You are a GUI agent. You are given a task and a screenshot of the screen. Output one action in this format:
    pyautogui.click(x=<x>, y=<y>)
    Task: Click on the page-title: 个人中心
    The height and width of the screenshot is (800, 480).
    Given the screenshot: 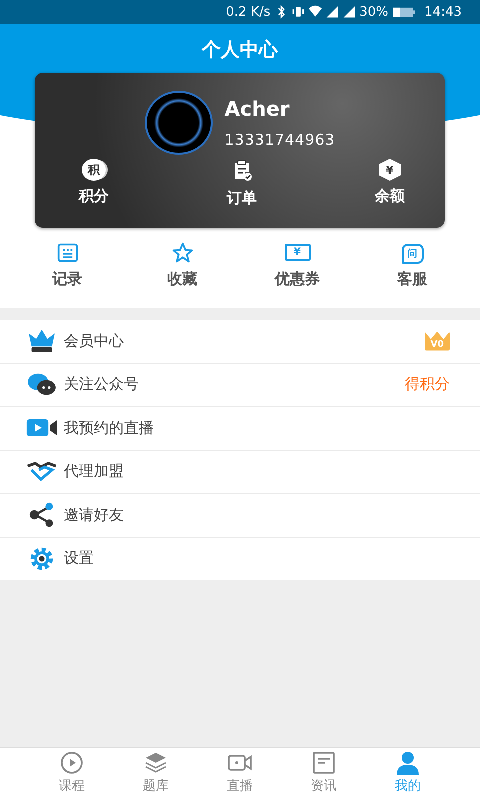 What is the action you would take?
    pyautogui.click(x=240, y=50)
    